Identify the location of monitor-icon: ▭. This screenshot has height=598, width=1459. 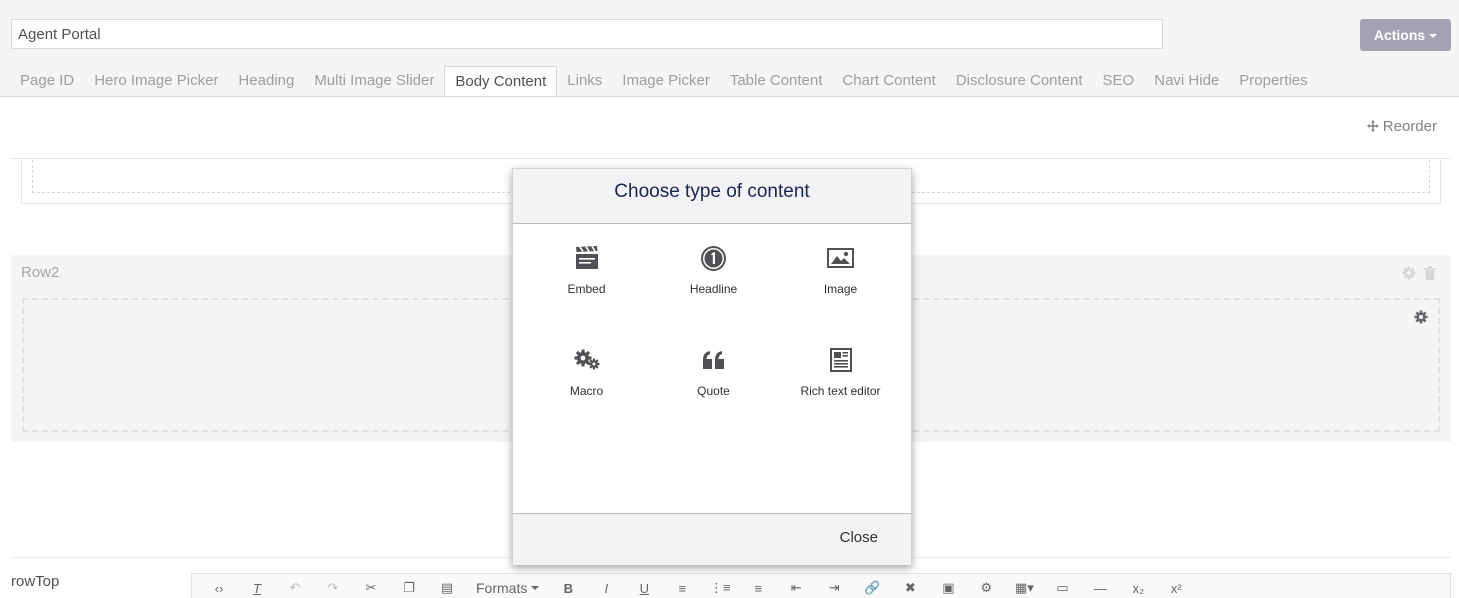
(1062, 587).